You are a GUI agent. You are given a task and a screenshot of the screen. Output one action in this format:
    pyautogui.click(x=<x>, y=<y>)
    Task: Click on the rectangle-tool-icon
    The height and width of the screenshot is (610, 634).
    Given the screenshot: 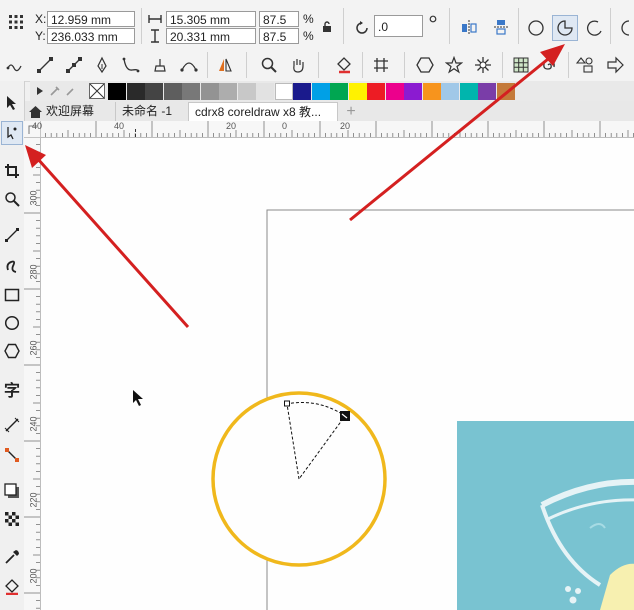 What is the action you would take?
    pyautogui.click(x=12, y=295)
    